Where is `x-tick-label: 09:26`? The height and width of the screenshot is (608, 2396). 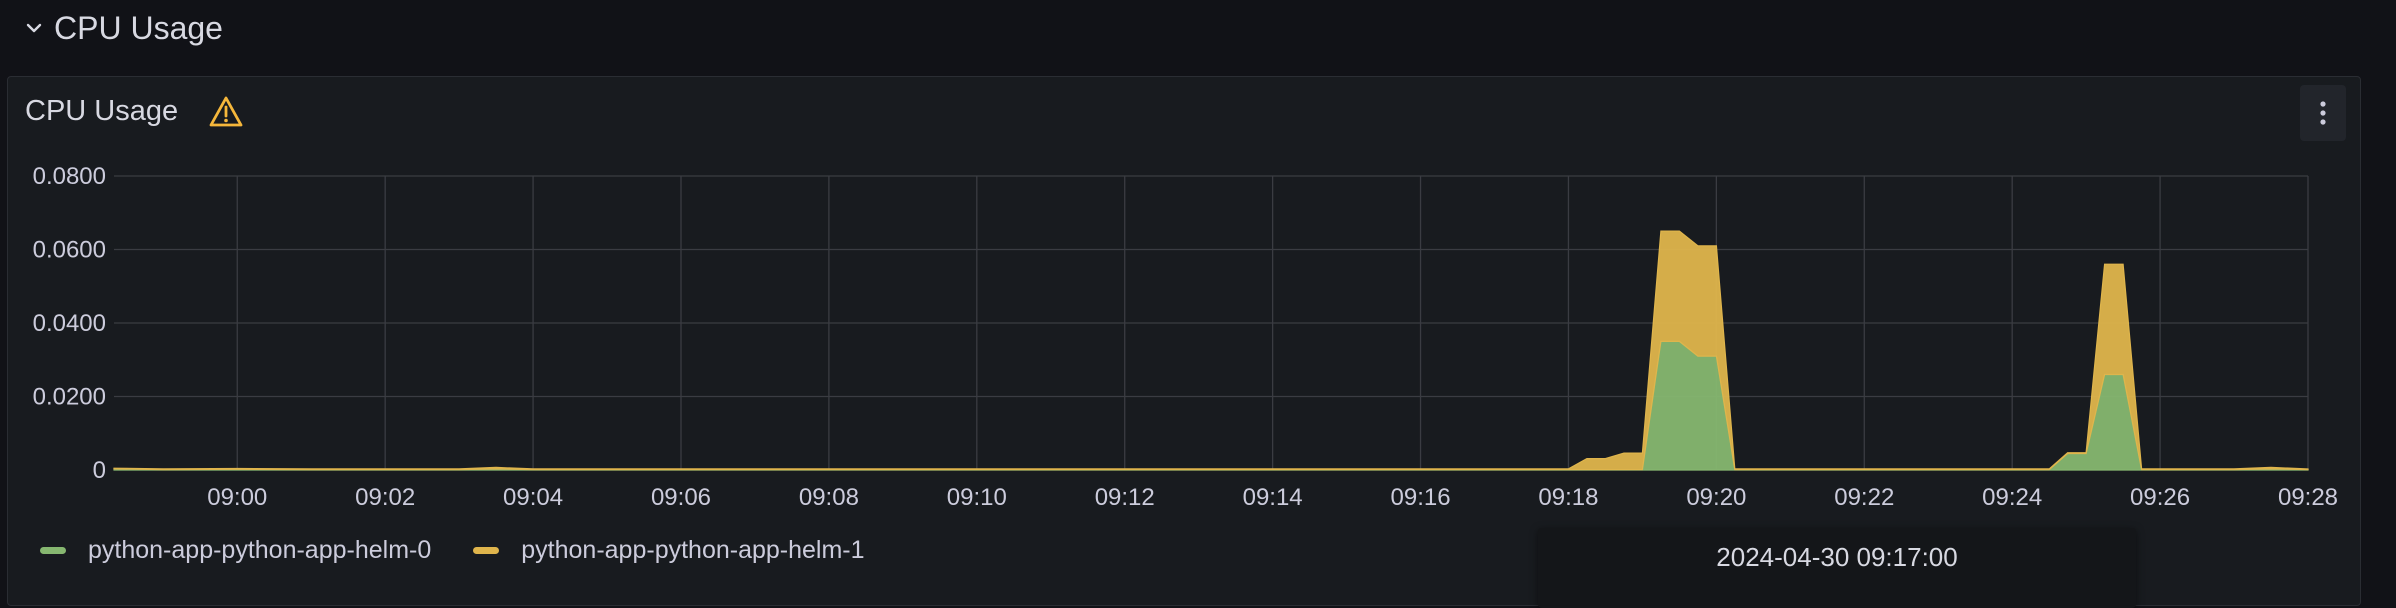 x-tick-label: 09:26 is located at coordinates (2160, 497).